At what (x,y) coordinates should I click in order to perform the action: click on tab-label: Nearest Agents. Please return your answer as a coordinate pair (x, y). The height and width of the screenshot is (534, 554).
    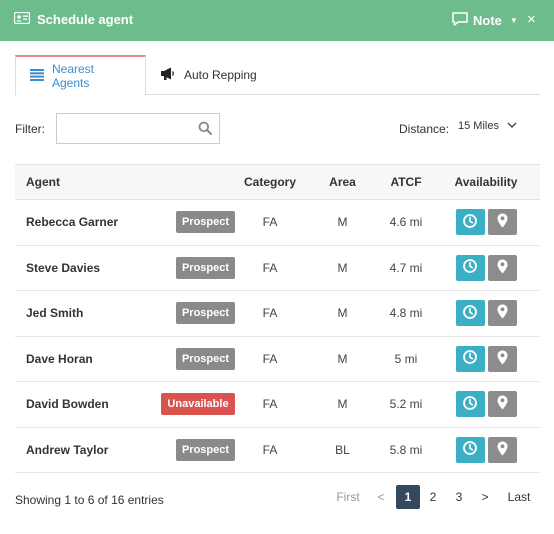
    Looking at the image, I should click on (73, 76).